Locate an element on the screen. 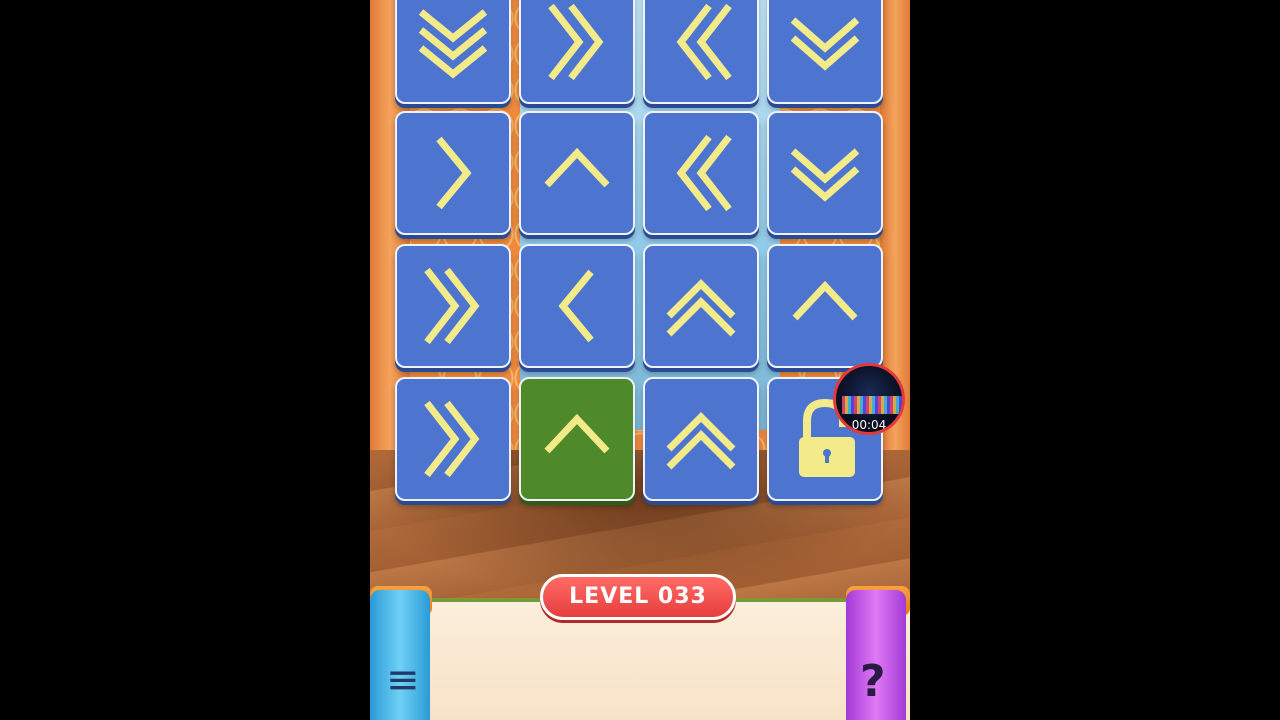 This screenshot has width=1280, height=720. tile-r4c3 is located at coordinates (701, 439).